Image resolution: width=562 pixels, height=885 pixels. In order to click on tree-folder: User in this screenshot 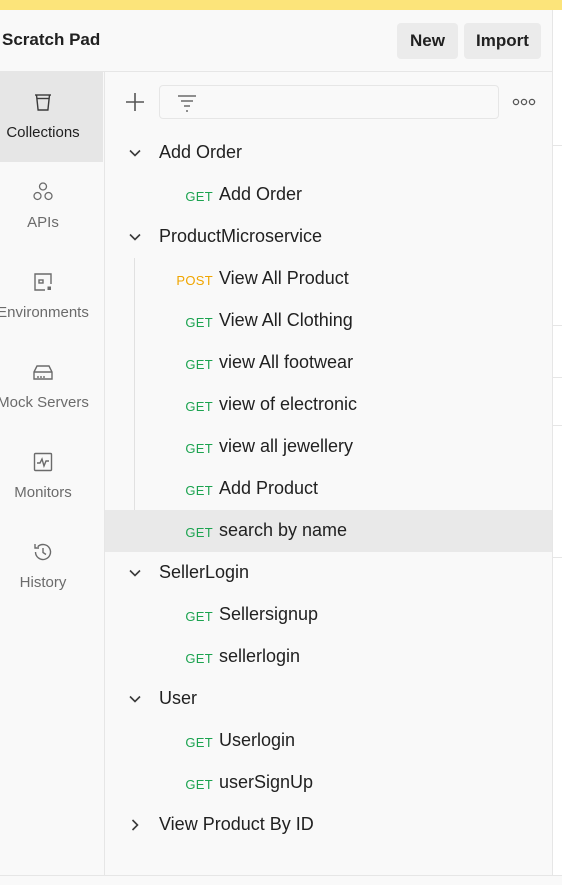, I will do `click(328, 699)`.